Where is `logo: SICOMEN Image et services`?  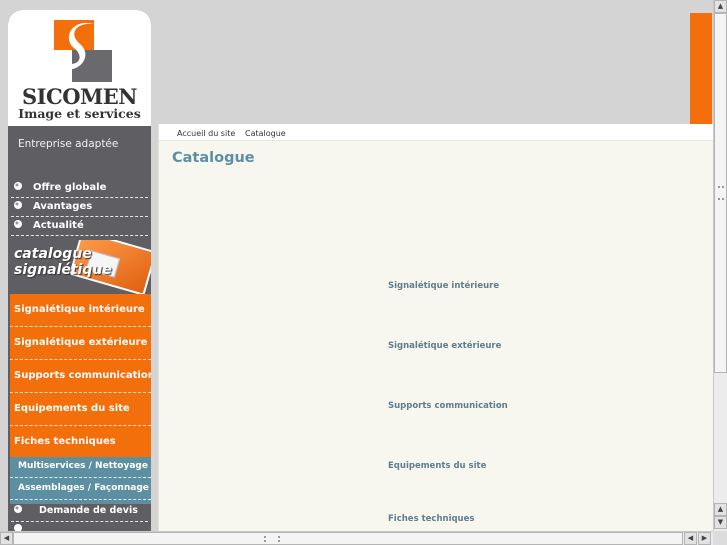 logo: SICOMEN Image et services is located at coordinates (79, 68).